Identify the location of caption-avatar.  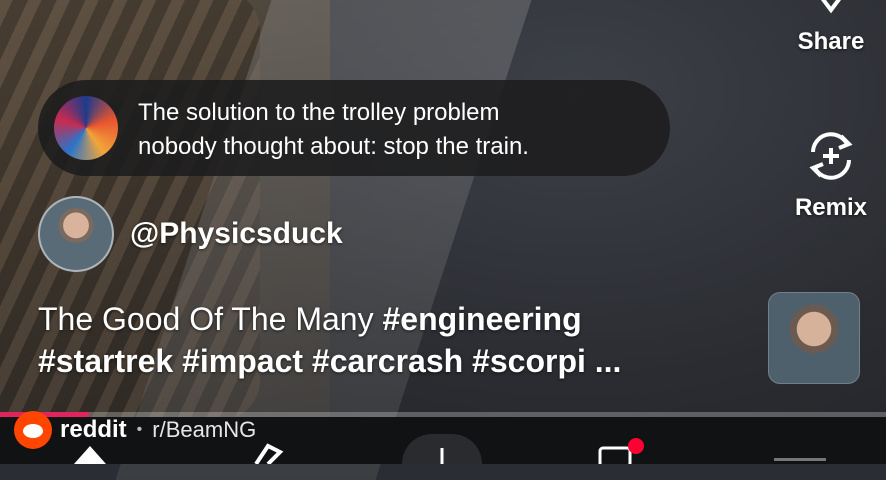
(86, 128).